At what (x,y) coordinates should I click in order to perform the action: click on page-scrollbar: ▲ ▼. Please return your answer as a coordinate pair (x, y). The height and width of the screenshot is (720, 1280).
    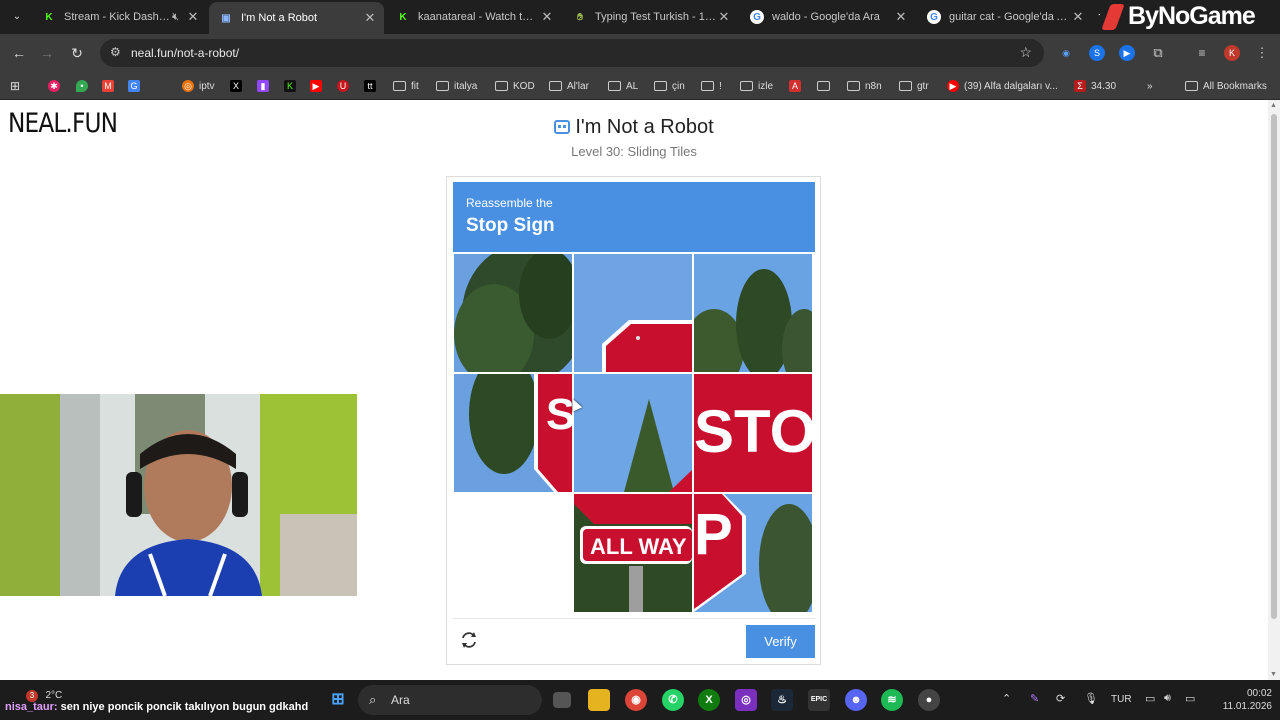
    Looking at the image, I should click on (1274, 390).